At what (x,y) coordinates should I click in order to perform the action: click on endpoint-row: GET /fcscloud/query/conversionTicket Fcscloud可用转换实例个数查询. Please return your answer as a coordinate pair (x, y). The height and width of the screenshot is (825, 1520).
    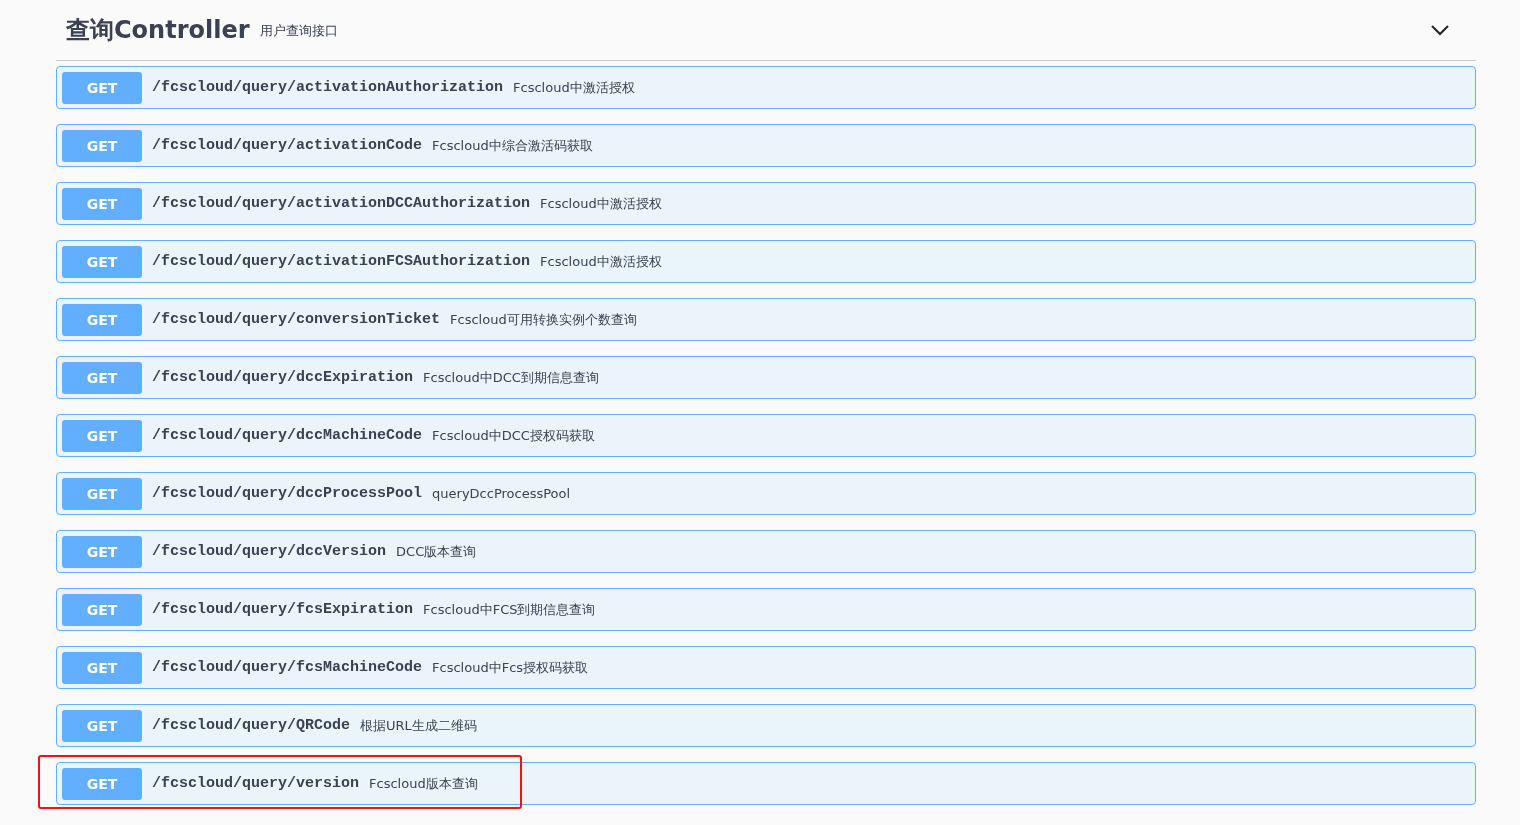
    Looking at the image, I should click on (766, 319).